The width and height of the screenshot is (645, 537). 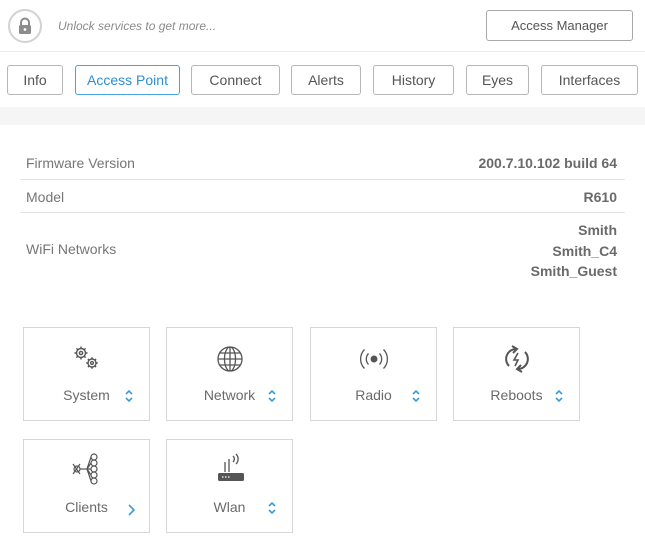 I want to click on section-divider, so click(x=322, y=116).